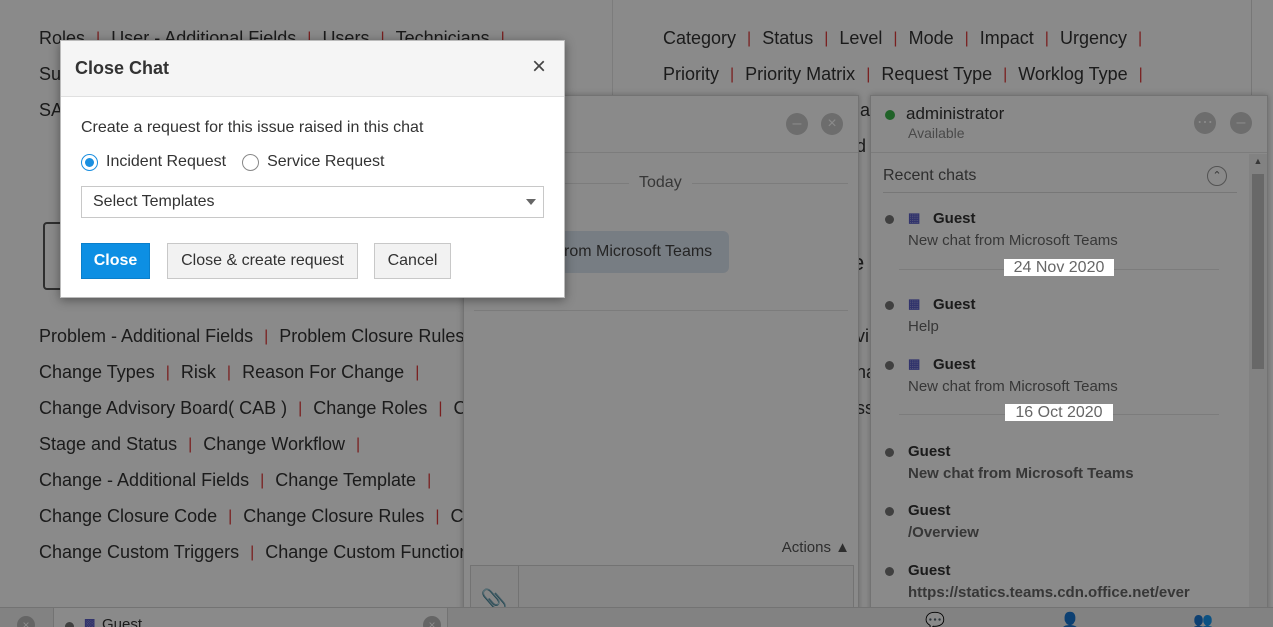 Image resolution: width=1273 pixels, height=627 pixels. Describe the element at coordinates (325, 162) in the screenshot. I see `service-request-label: Service Request` at that location.